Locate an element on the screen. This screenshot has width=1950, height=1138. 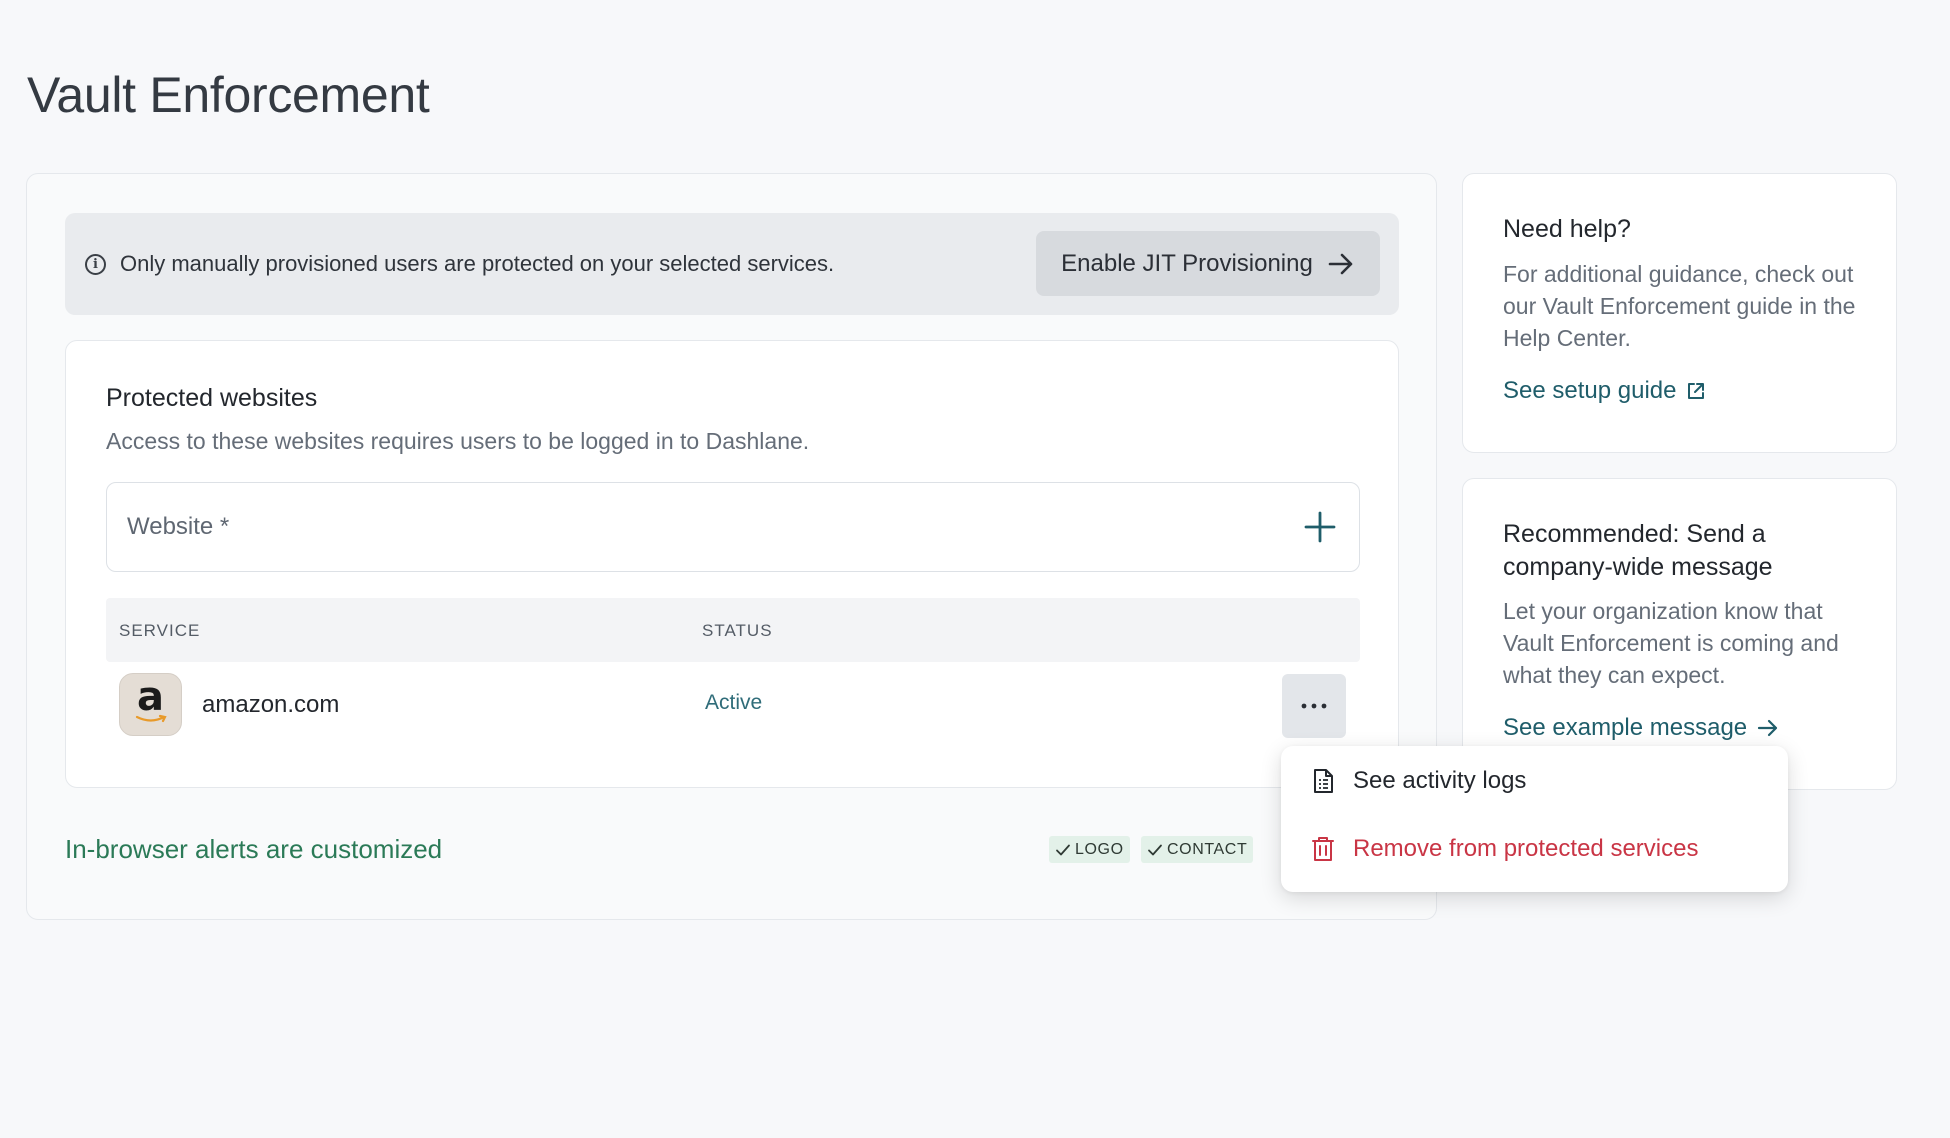
contact-badge: CONTACT is located at coordinates (1197, 849).